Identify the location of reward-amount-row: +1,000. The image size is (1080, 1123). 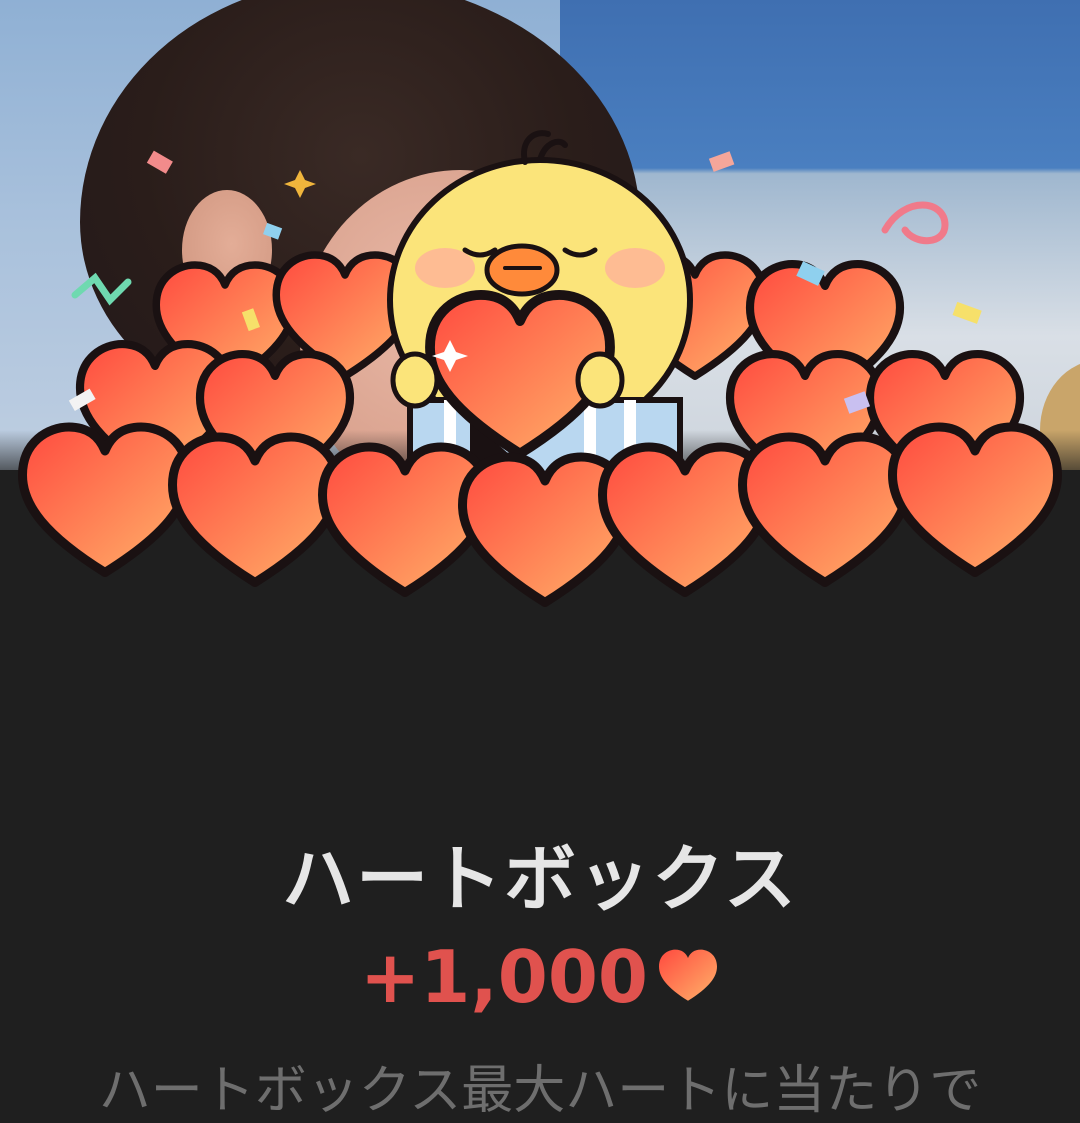
(540, 977).